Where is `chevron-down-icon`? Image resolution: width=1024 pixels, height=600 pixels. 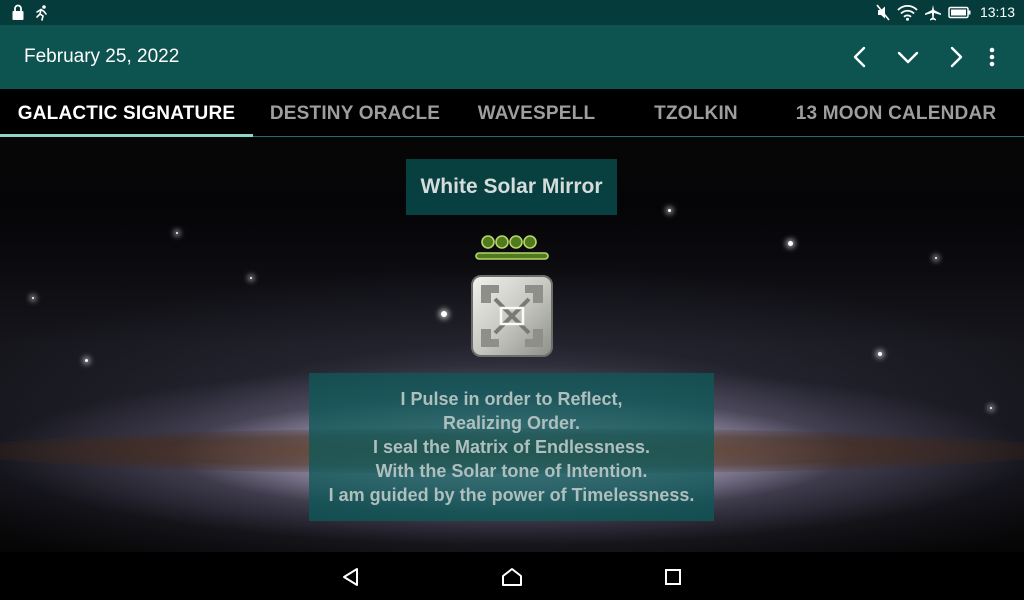
chevron-down-icon is located at coordinates (908, 57).